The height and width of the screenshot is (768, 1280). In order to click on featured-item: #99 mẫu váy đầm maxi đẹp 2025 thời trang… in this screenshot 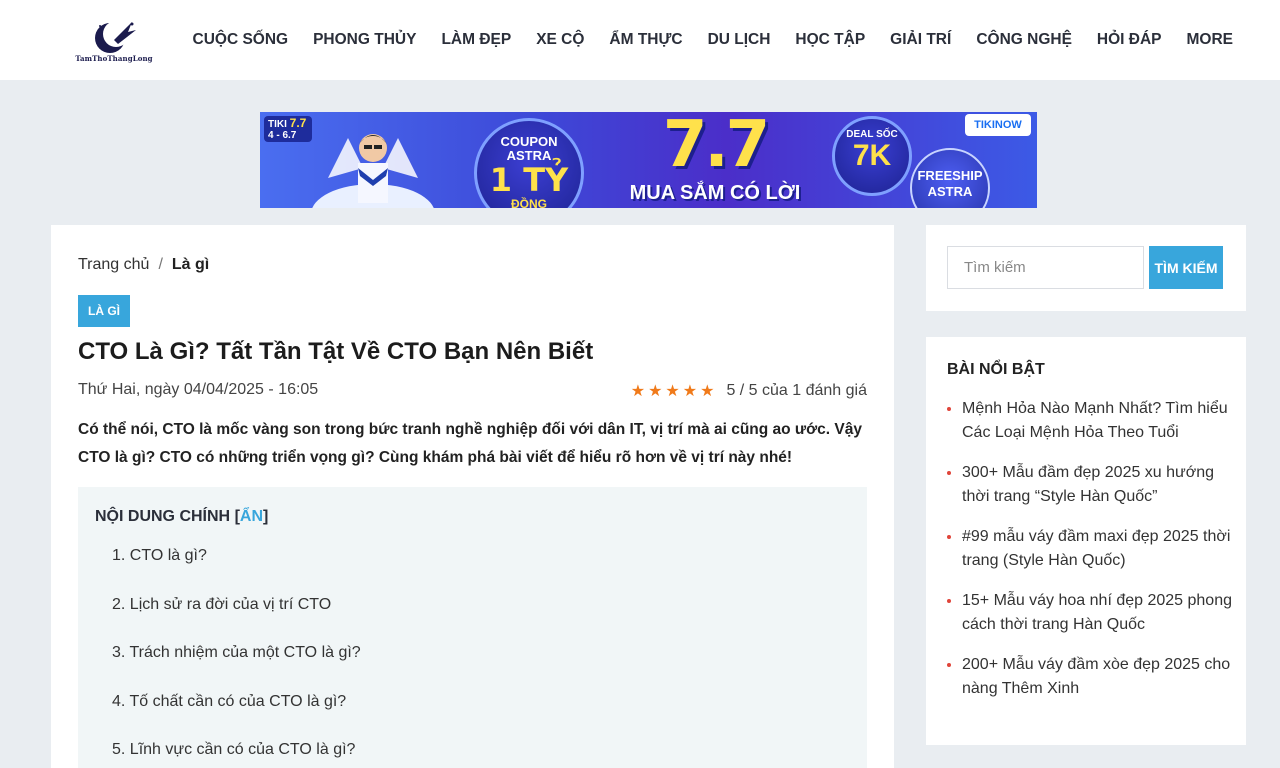, I will do `click(1089, 549)`.